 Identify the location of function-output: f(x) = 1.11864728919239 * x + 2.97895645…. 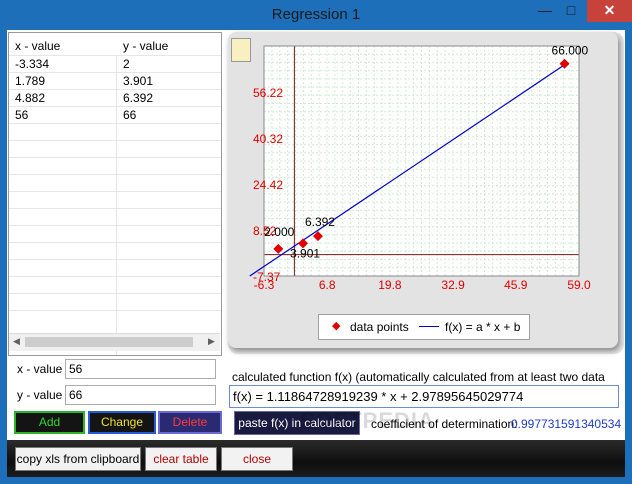
(424, 396).